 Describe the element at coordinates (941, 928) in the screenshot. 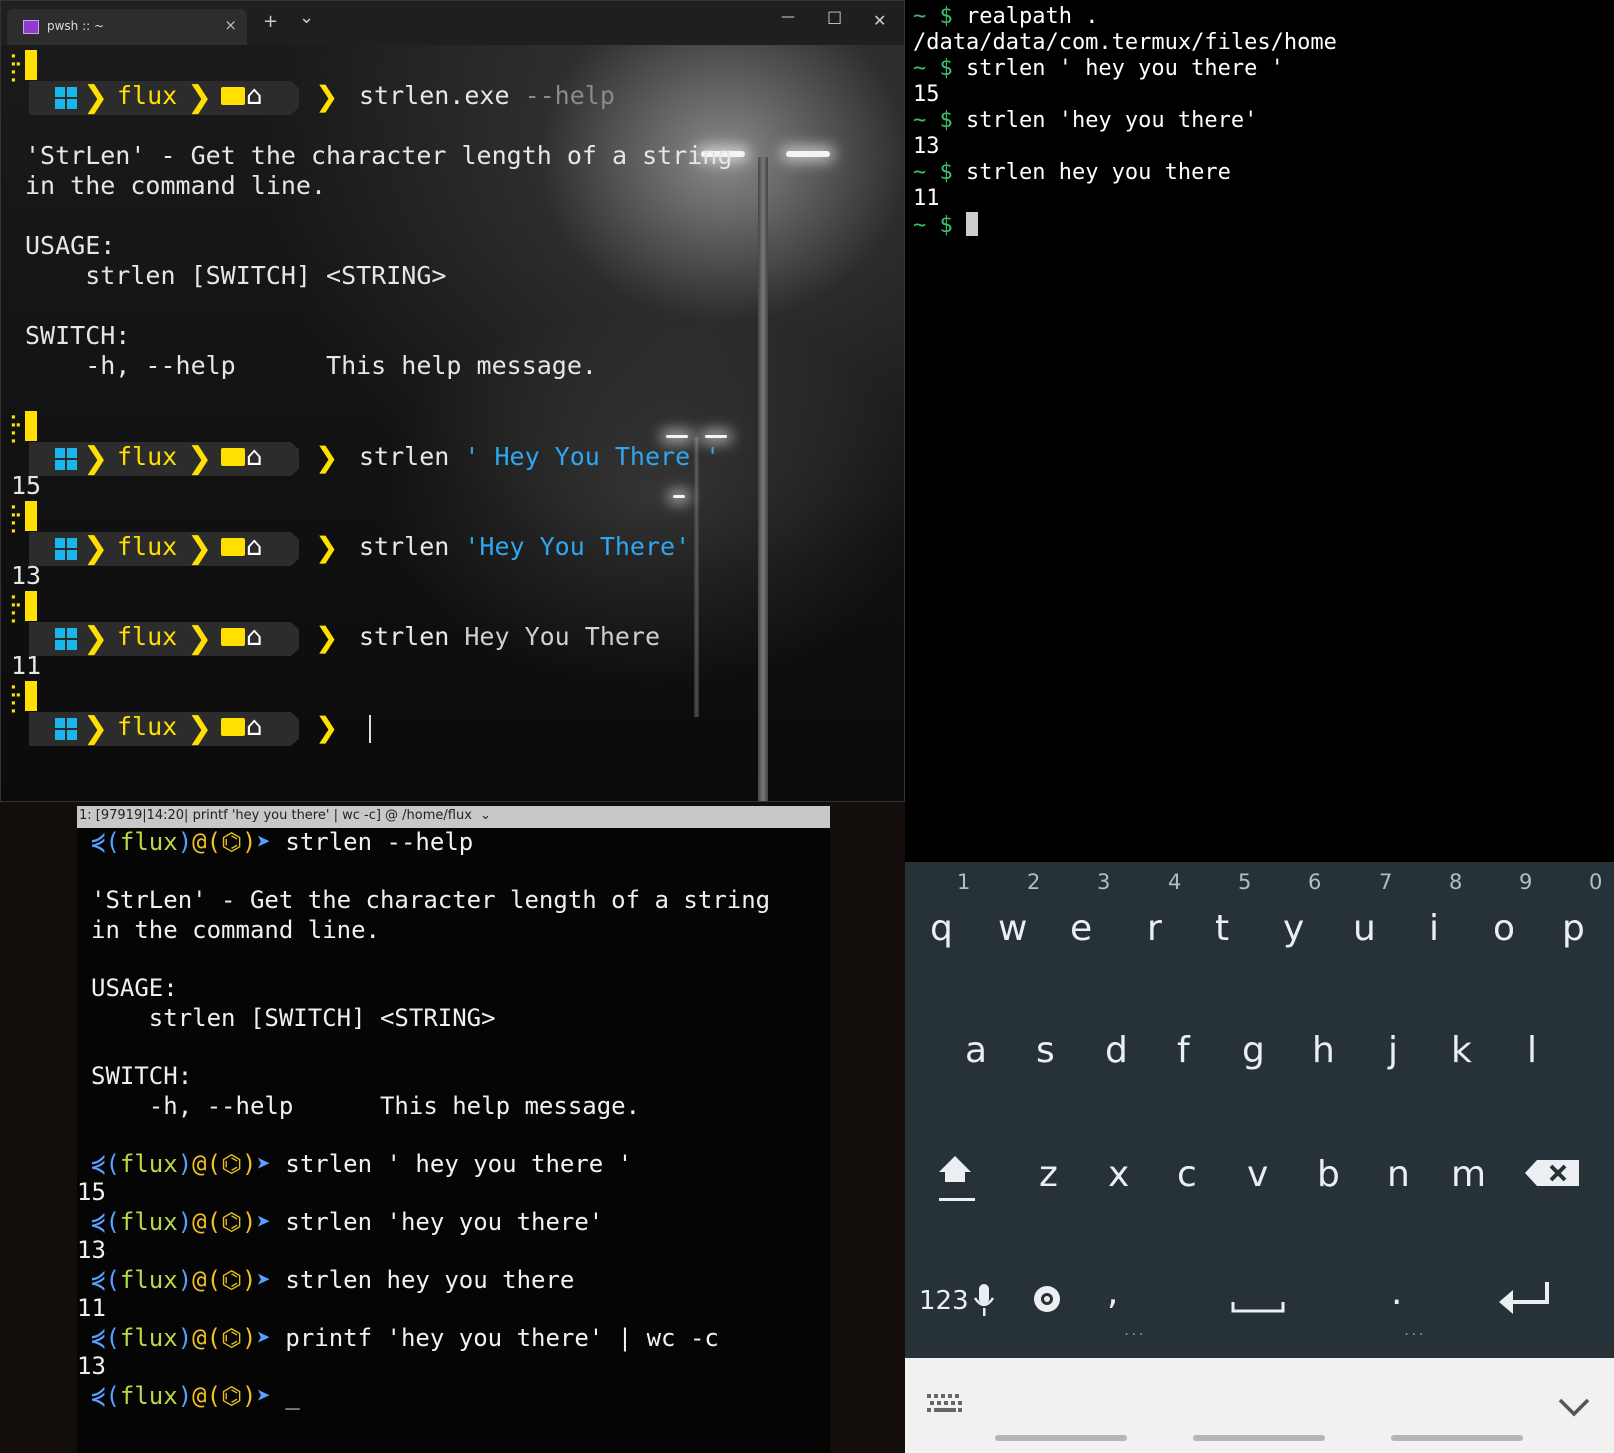

I see `key-q: q` at that location.